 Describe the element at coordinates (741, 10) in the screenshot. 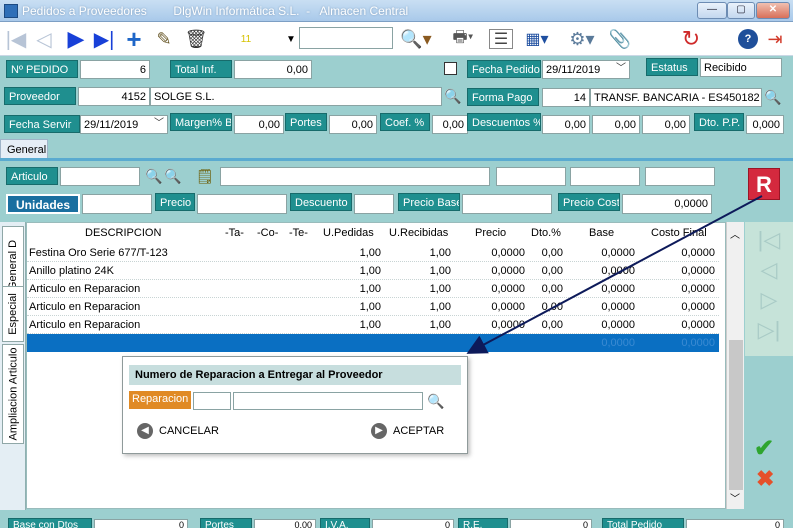

I see `maximize-button: ▢` at that location.